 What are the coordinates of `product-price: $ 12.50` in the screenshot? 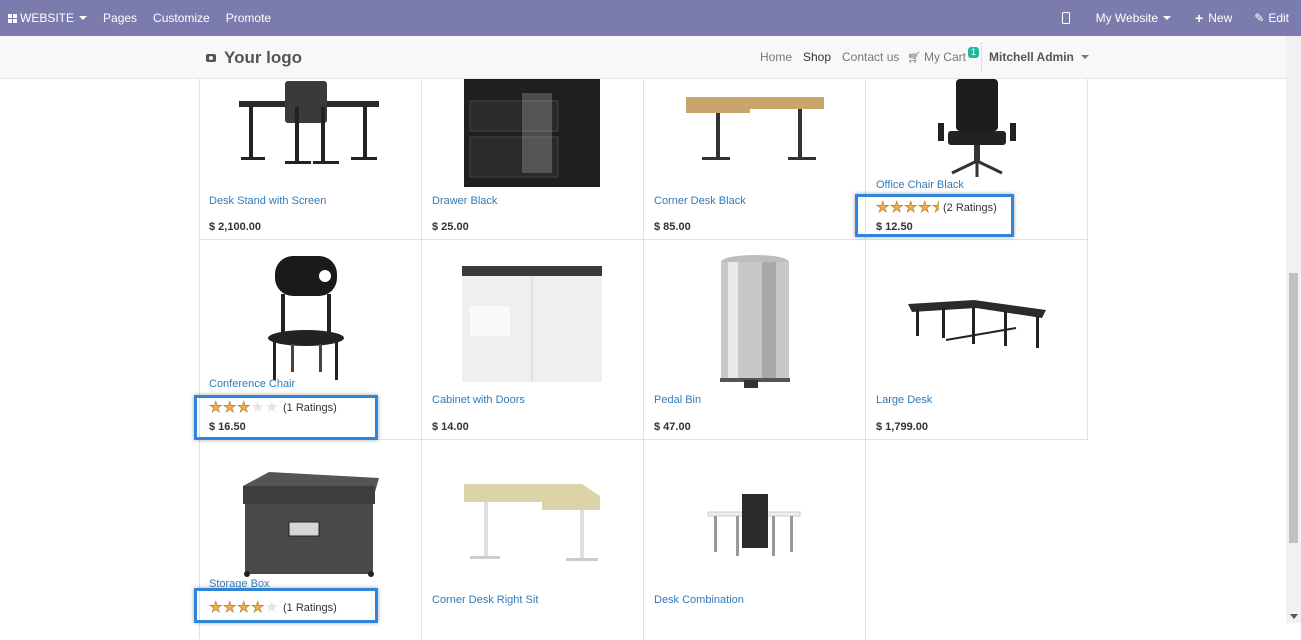 It's located at (894, 227).